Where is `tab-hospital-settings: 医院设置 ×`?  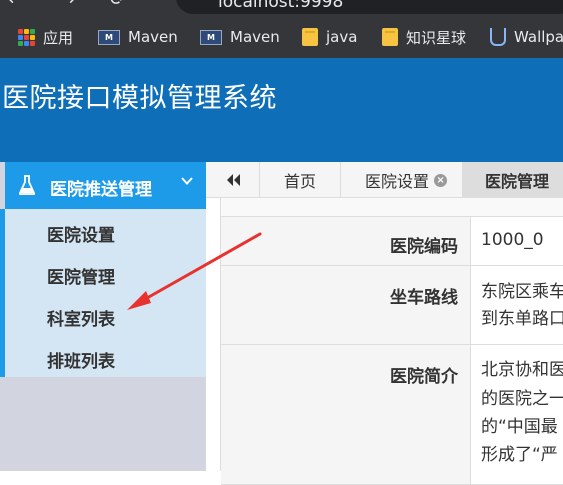 tab-hospital-settings: 医院设置 × is located at coordinates (402, 180).